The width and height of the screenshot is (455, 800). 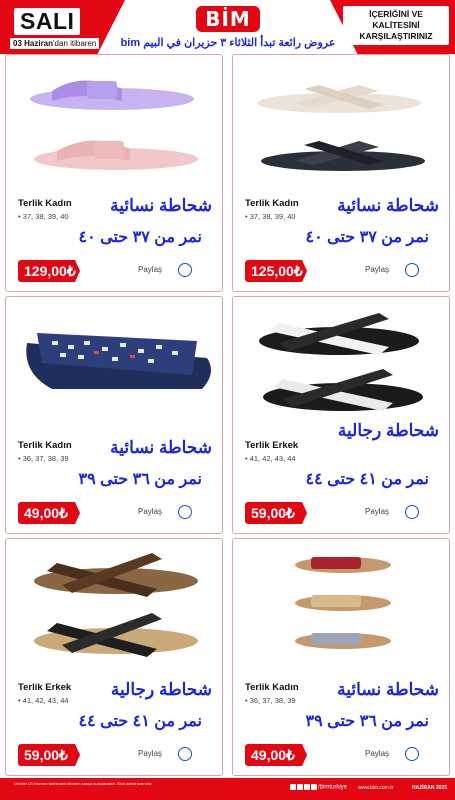 What do you see at coordinates (228, 19) in the screenshot?
I see `bim-logo: BİM` at bounding box center [228, 19].